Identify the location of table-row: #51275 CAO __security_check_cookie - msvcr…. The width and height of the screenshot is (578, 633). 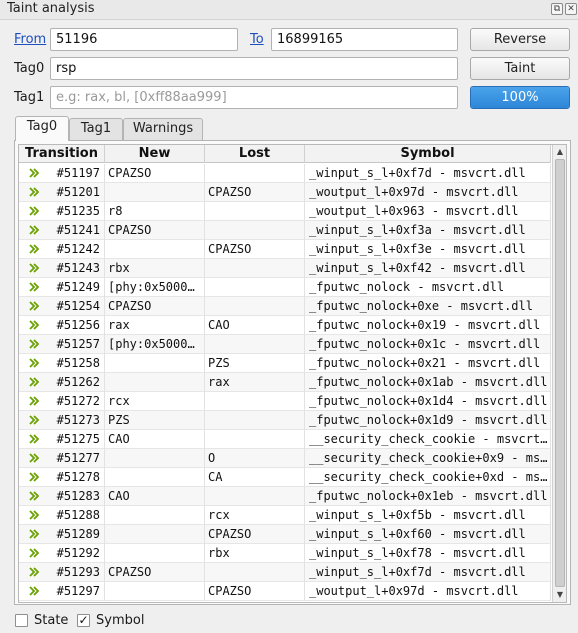
(285, 439).